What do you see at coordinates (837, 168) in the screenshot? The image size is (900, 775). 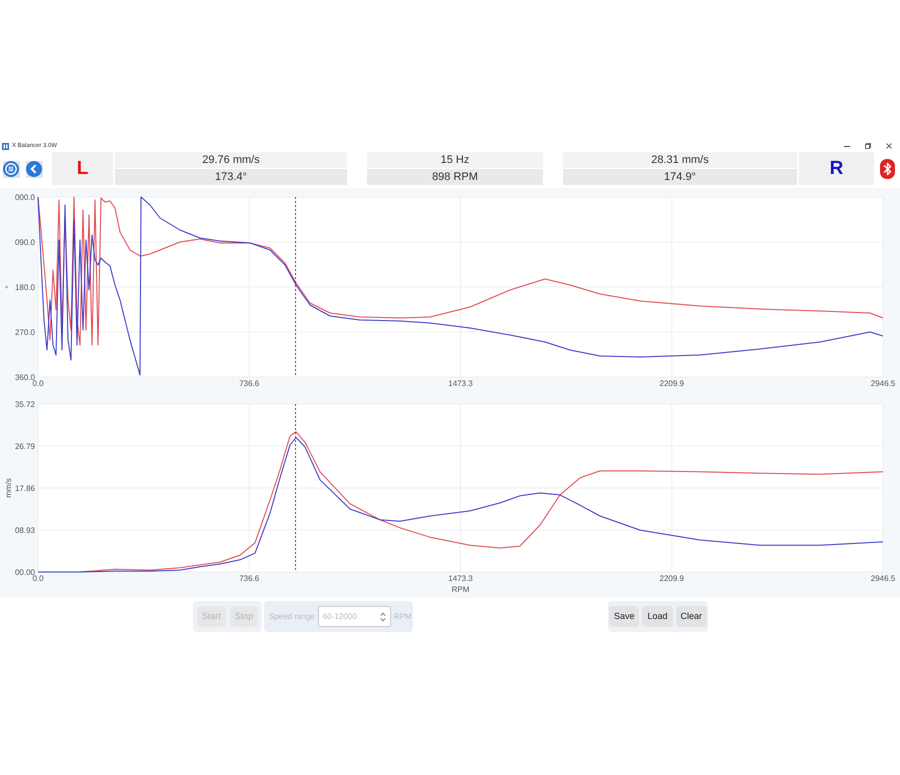 I see `channel-letter: R` at bounding box center [837, 168].